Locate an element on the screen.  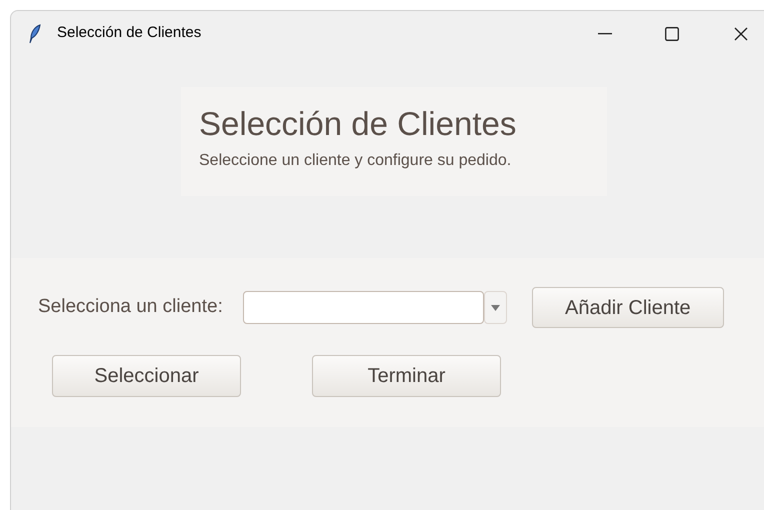
action-button: Seleccionar is located at coordinates (146, 376).